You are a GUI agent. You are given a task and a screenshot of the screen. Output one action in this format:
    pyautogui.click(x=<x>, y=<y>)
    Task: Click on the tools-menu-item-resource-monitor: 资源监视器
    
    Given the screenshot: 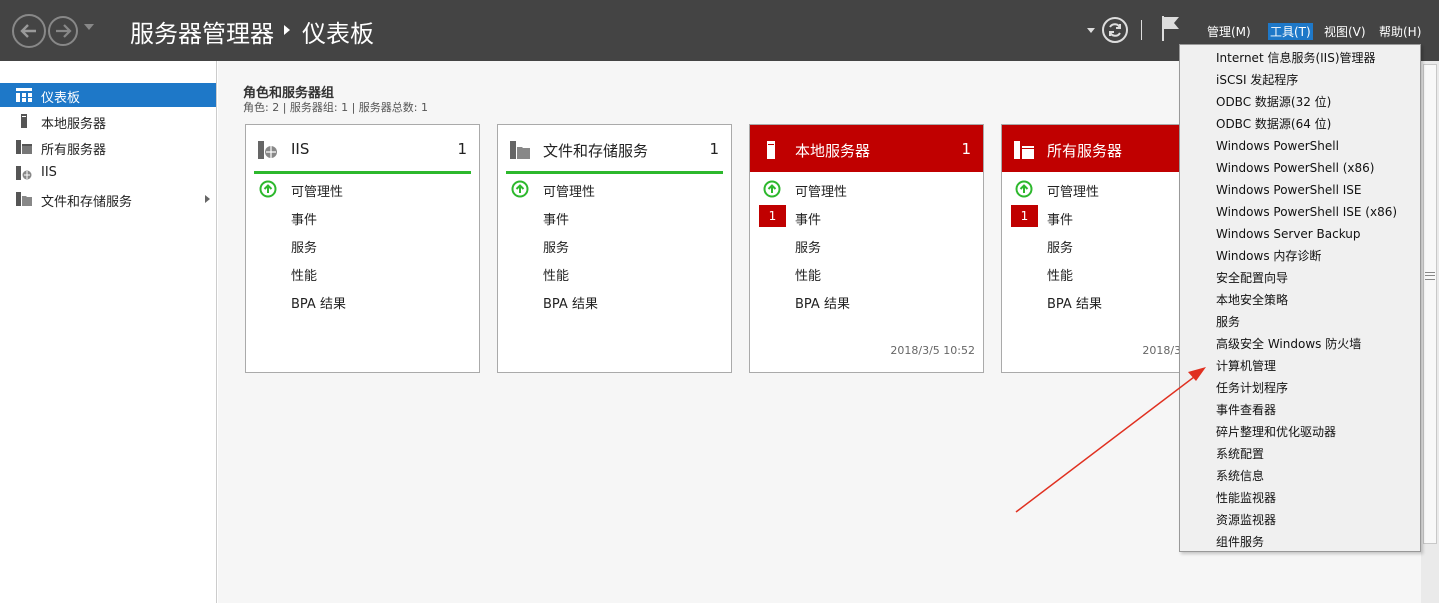 What is the action you would take?
    pyautogui.click(x=1300, y=520)
    